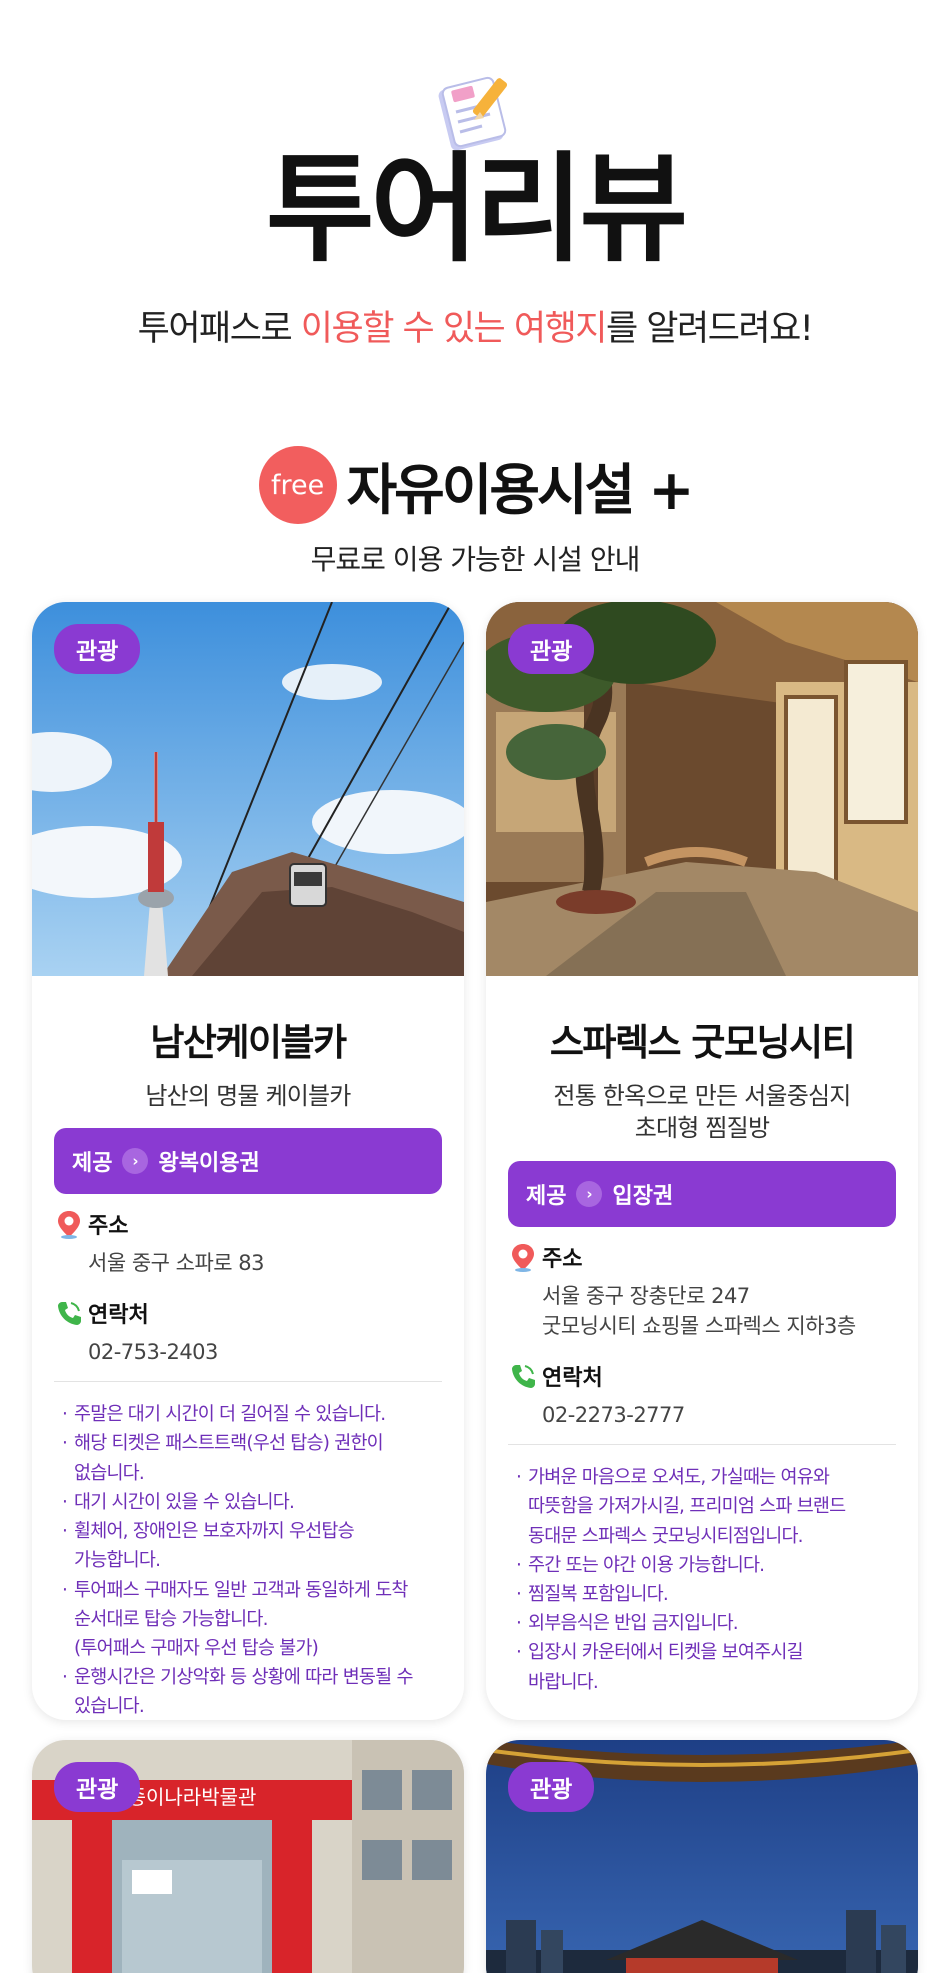 This screenshot has width=950, height=1973. Describe the element at coordinates (520, 490) in the screenshot. I see `section-title: 자유이용시설 +` at that location.